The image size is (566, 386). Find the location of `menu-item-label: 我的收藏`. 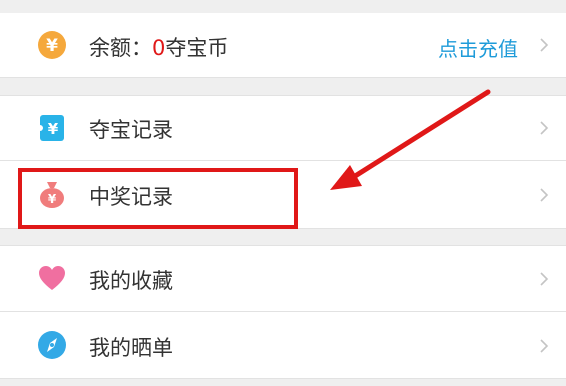

menu-item-label: 我的收藏 is located at coordinates (131, 281).